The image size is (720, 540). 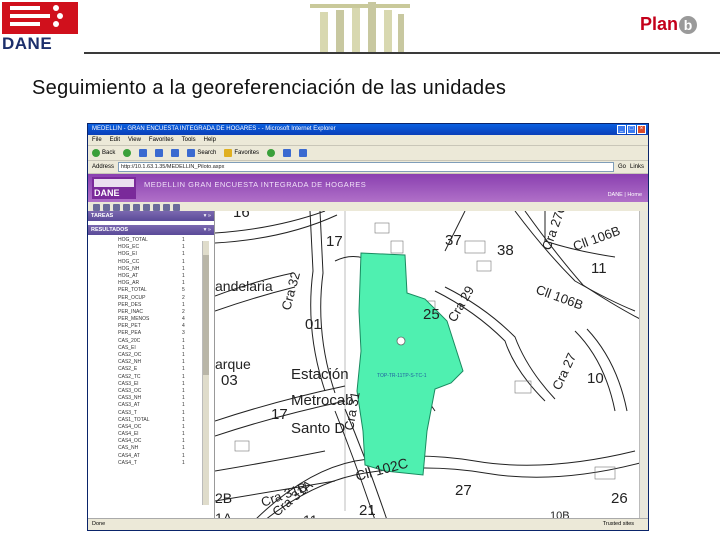 What do you see at coordinates (621, 129) in the screenshot?
I see `minimize-button: _` at bounding box center [621, 129].